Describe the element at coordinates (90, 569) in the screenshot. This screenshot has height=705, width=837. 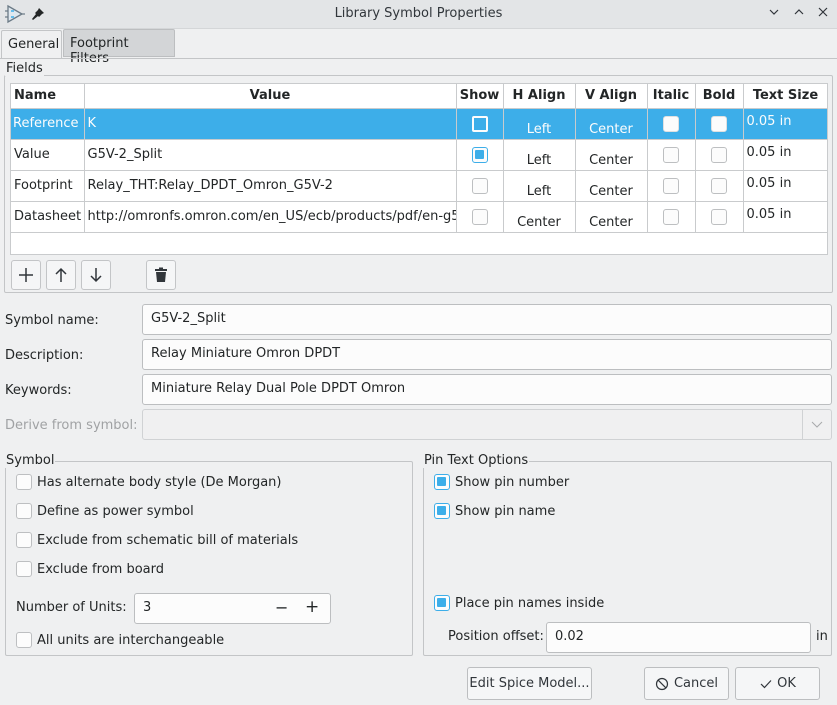
I see `exclude-board-checkbox: Exclude from board` at that location.